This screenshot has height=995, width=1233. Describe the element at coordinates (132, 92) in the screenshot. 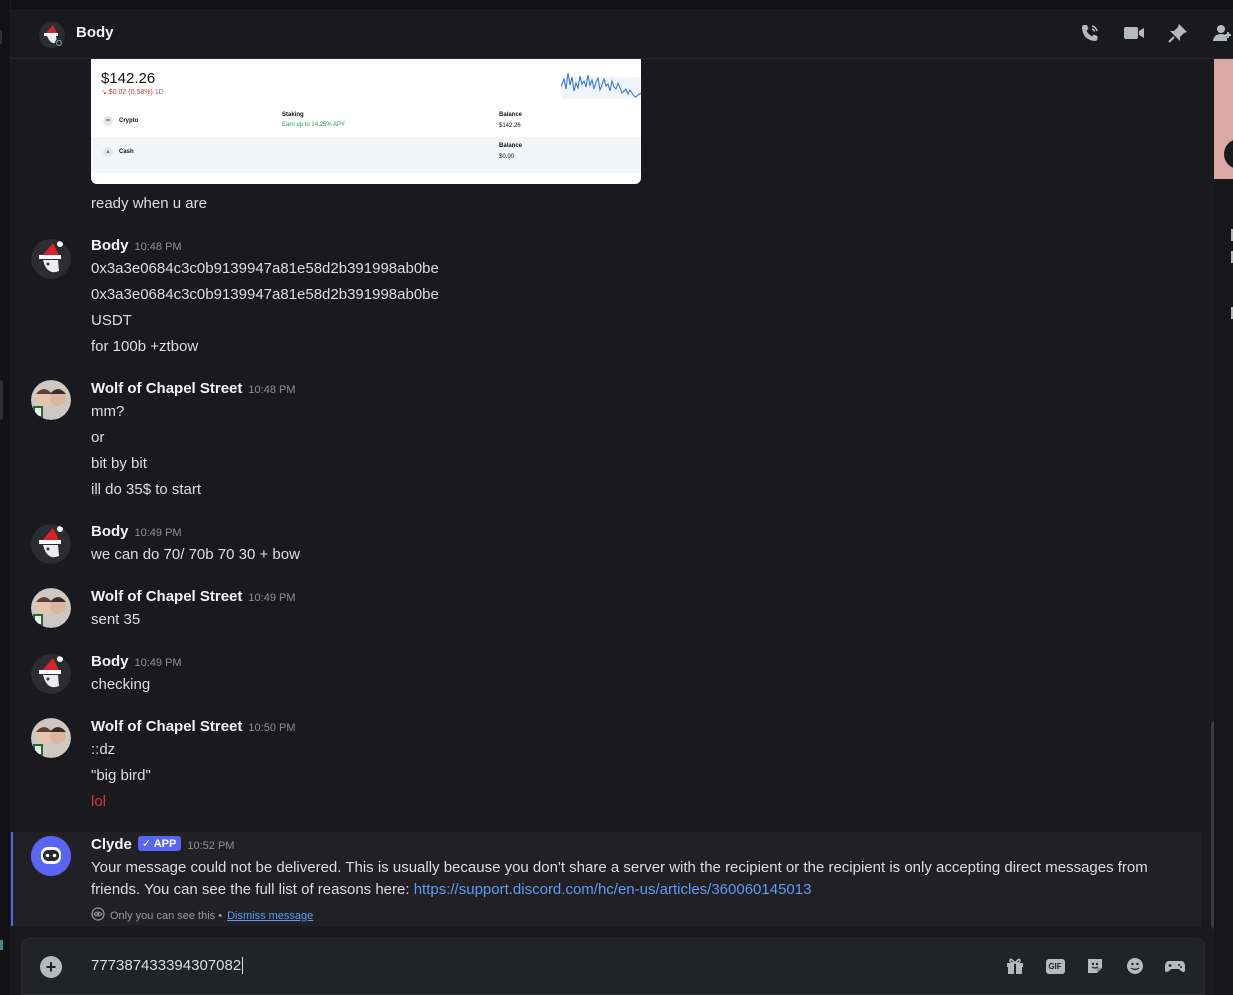

I see `embed-change: ↘ $0.02 (0.58%) 1D` at that location.